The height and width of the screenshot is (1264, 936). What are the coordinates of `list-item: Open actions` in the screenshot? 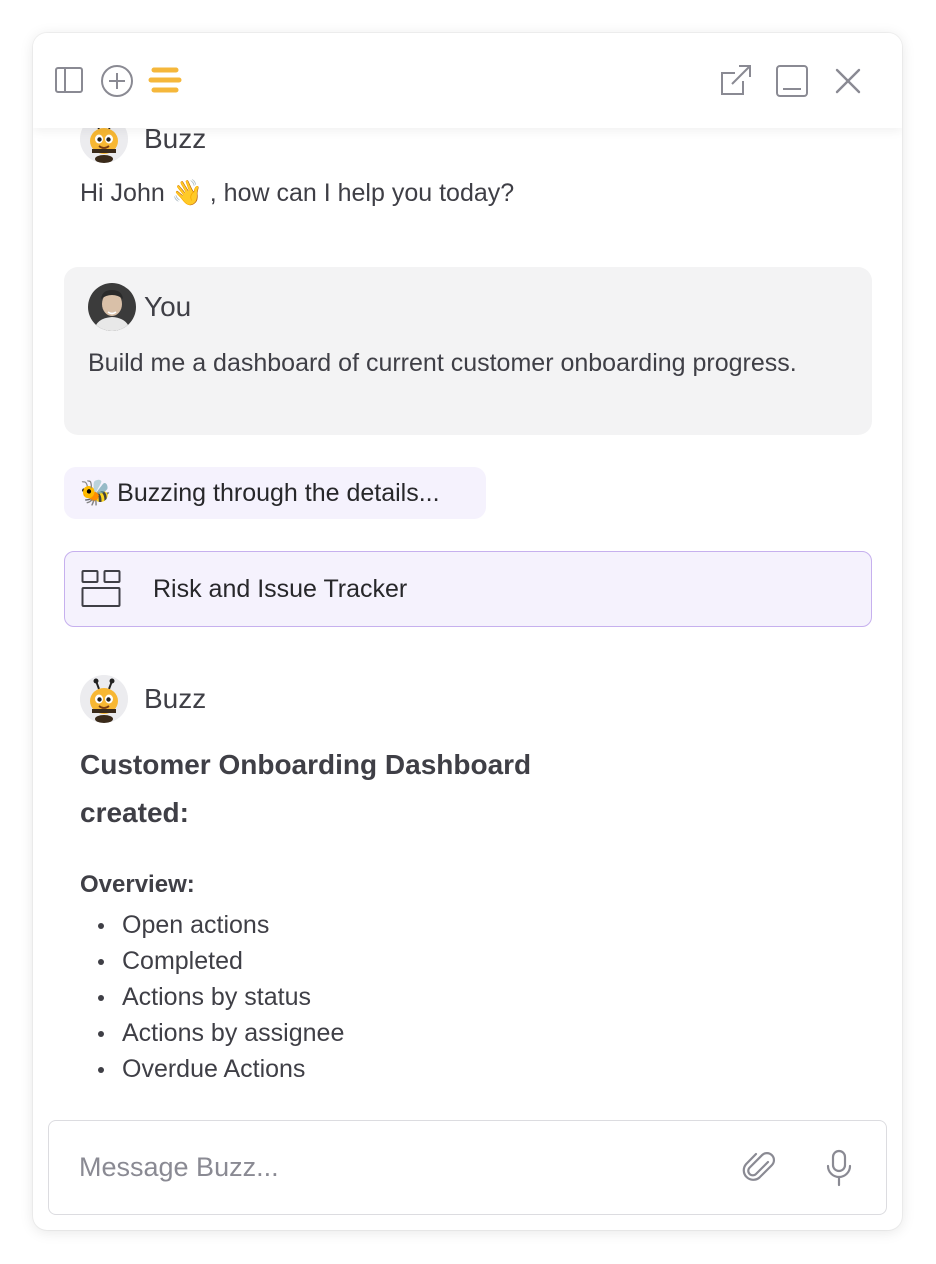 It's located at (212, 925).